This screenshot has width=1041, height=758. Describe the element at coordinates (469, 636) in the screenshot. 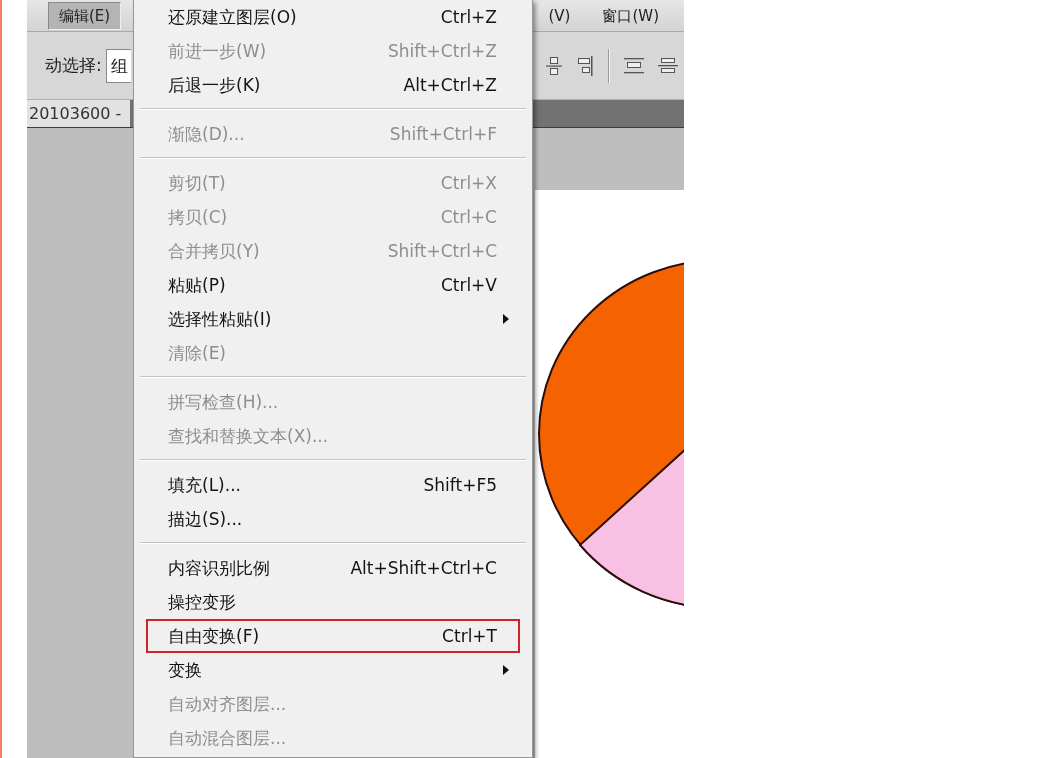

I see `shortcut-text: Ctrl+T` at that location.